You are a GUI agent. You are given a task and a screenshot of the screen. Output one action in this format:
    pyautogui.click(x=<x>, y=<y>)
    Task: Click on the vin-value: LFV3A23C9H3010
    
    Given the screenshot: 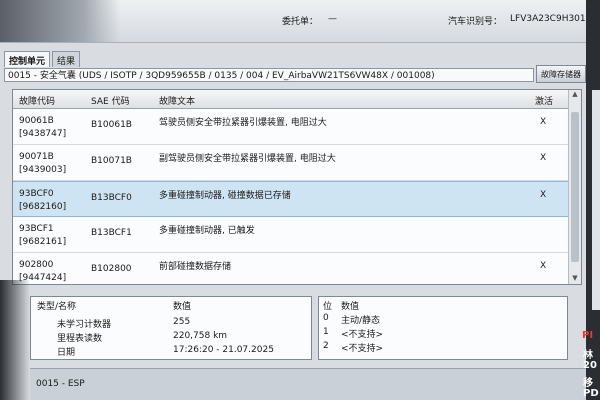 What is the action you would take?
    pyautogui.click(x=548, y=19)
    